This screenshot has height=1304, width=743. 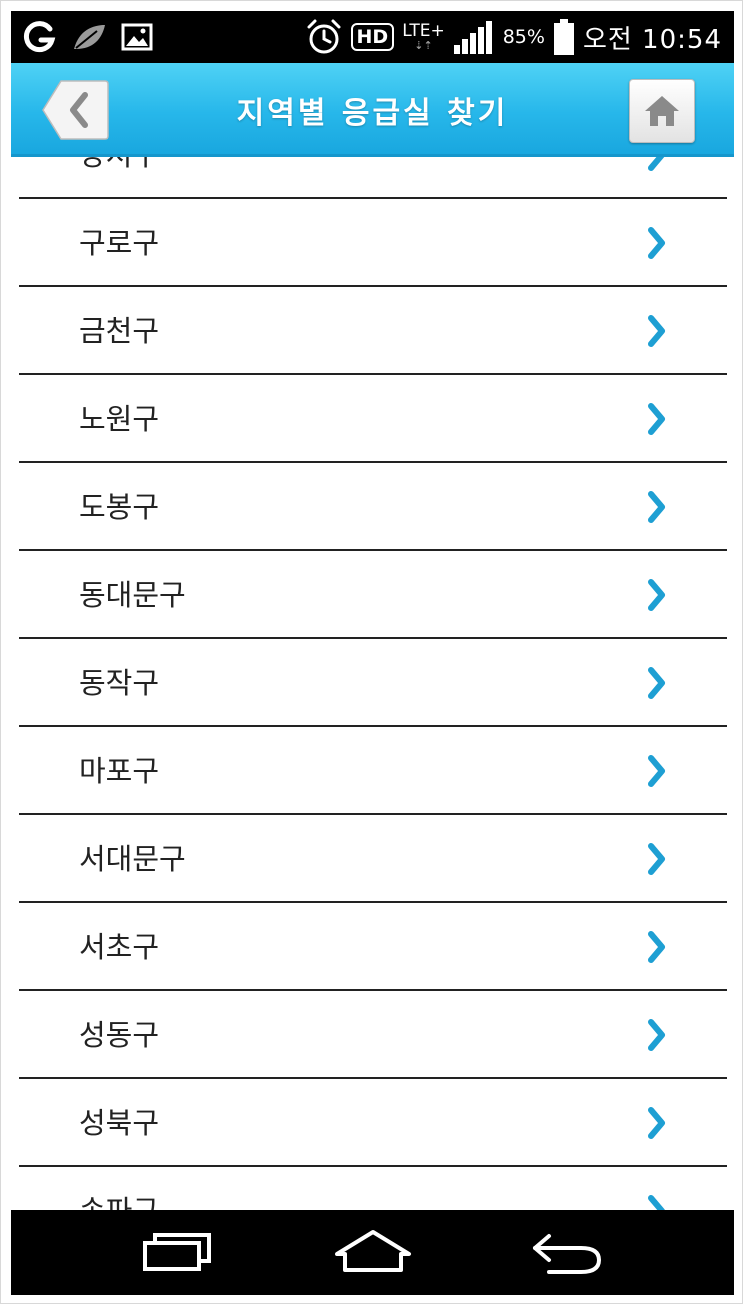 What do you see at coordinates (89, 37) in the screenshot?
I see `leaf-icon` at bounding box center [89, 37].